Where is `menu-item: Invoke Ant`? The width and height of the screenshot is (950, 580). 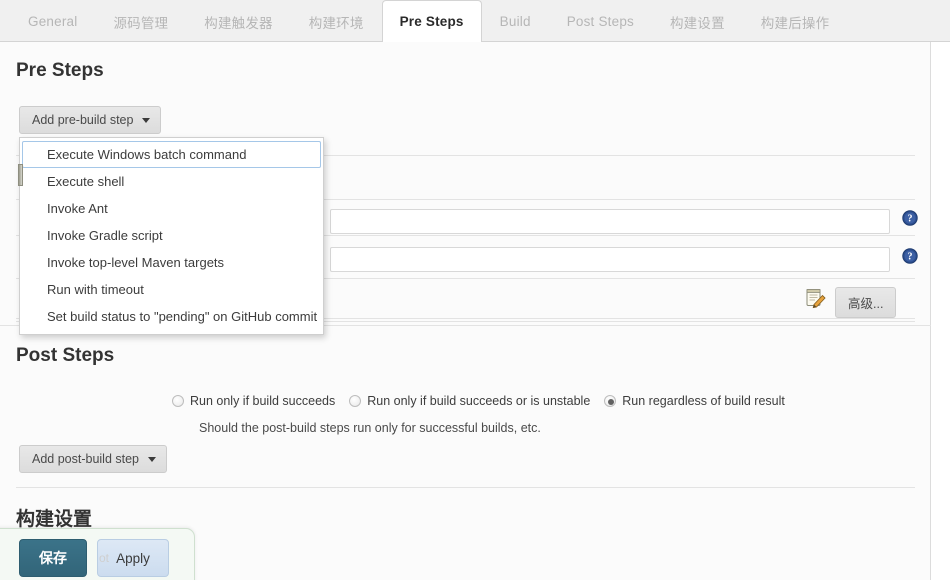 menu-item: Invoke Ant is located at coordinates (171, 208).